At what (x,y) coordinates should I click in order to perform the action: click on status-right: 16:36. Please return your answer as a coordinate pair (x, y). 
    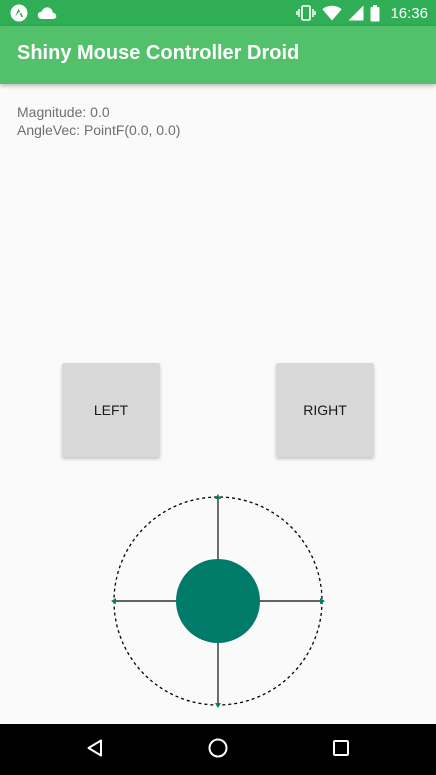
    Looking at the image, I should click on (362, 13).